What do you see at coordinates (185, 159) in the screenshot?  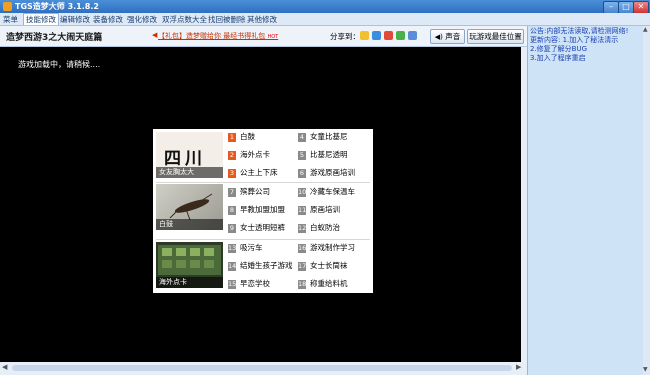 I see `thumbnail-art-text: 四川` at bounding box center [185, 159].